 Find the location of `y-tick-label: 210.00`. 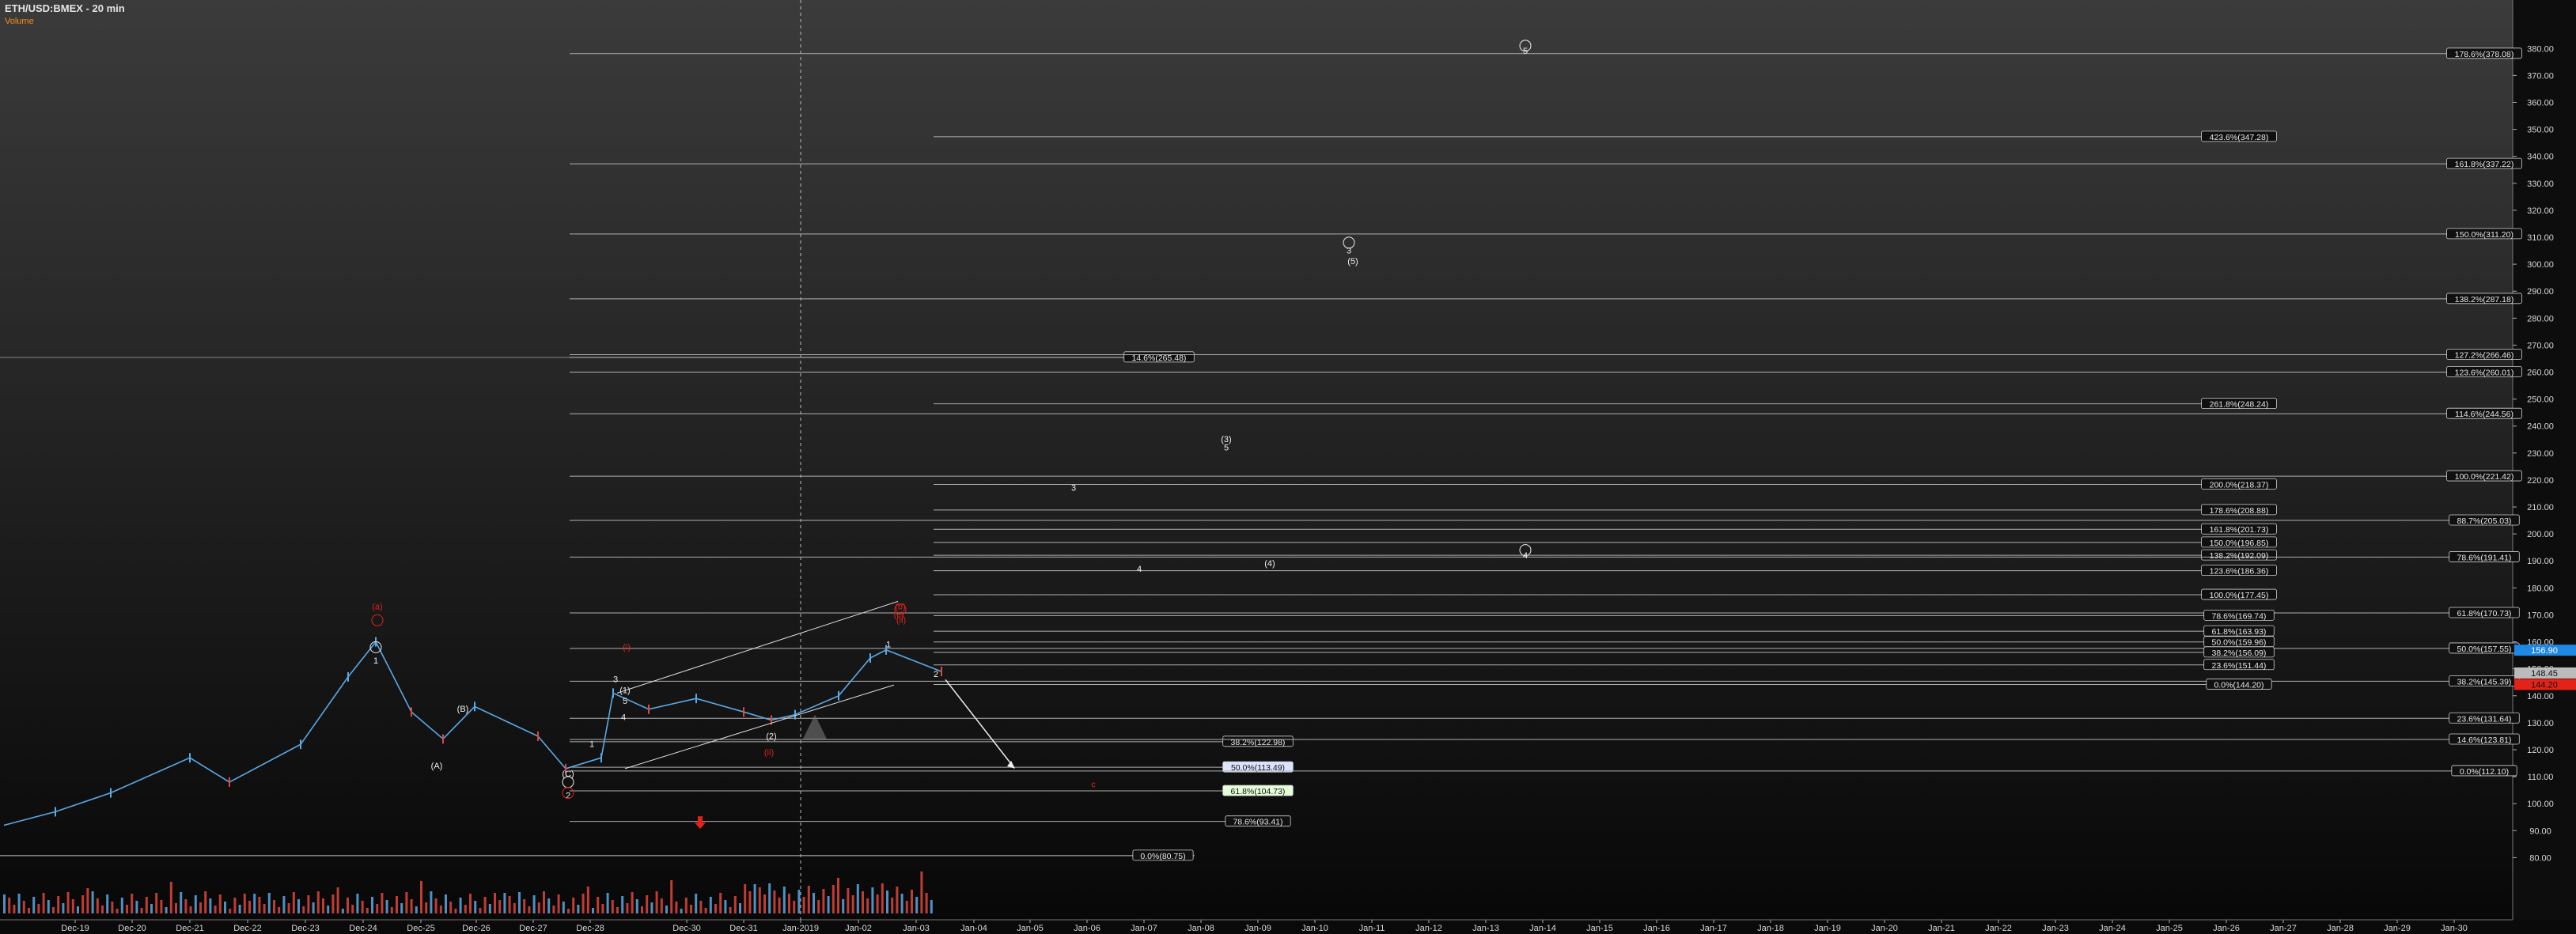

y-tick-label: 210.00 is located at coordinates (2540, 507).